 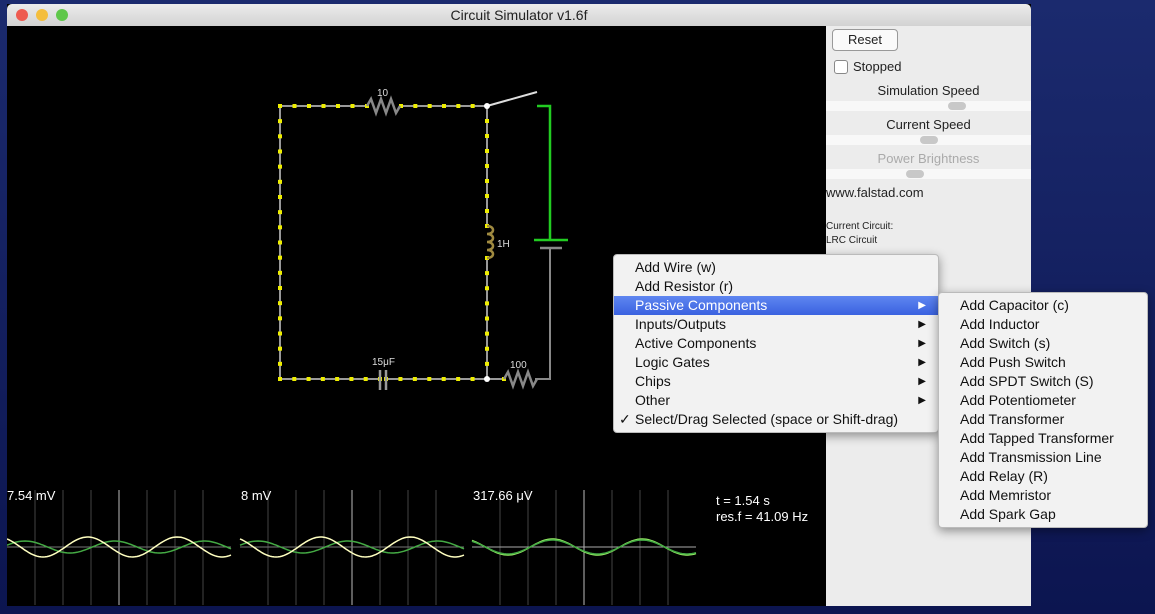 I want to click on submenu-item: Add Spark Gap, so click(x=1043, y=514).